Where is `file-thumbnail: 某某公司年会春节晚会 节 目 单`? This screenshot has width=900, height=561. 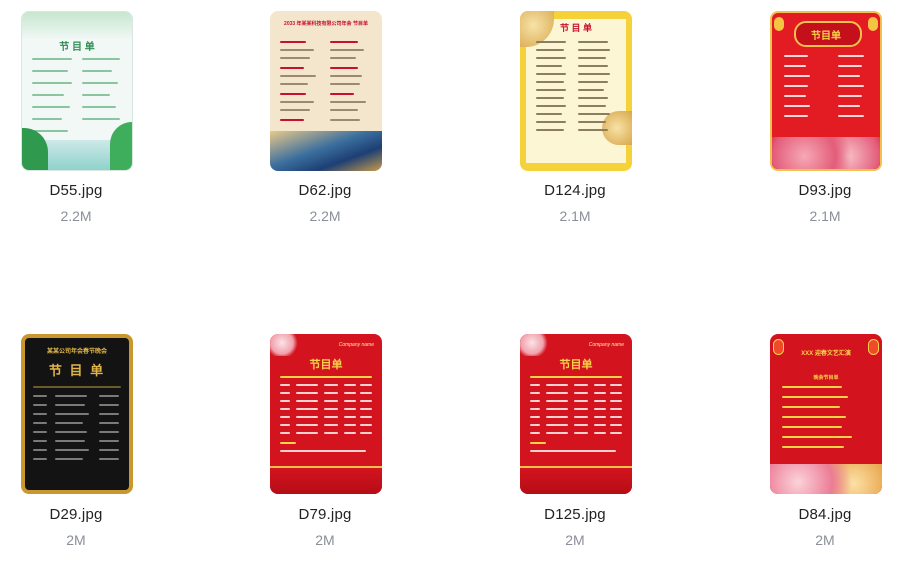
file-thumbnail: 某某公司年会春节晚会 节 目 单 is located at coordinates (77, 414).